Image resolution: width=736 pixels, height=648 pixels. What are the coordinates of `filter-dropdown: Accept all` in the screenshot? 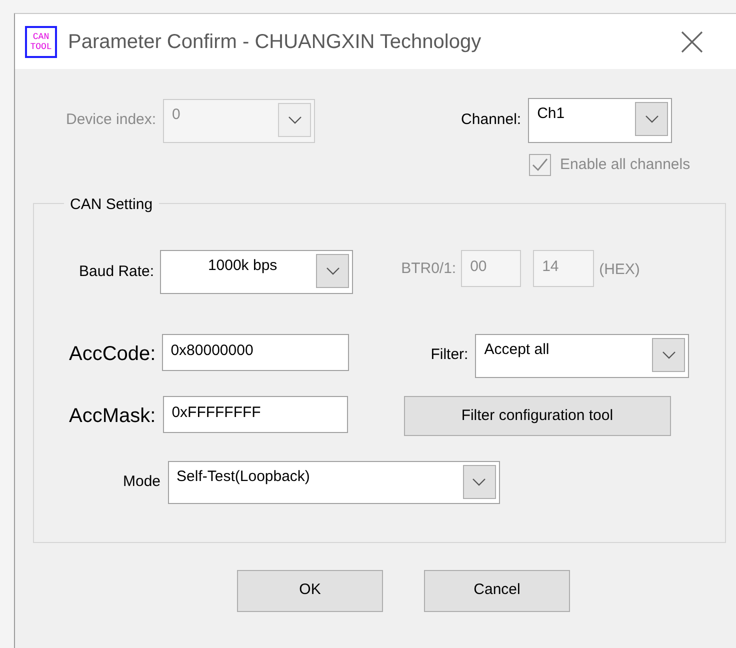 It's located at (582, 356).